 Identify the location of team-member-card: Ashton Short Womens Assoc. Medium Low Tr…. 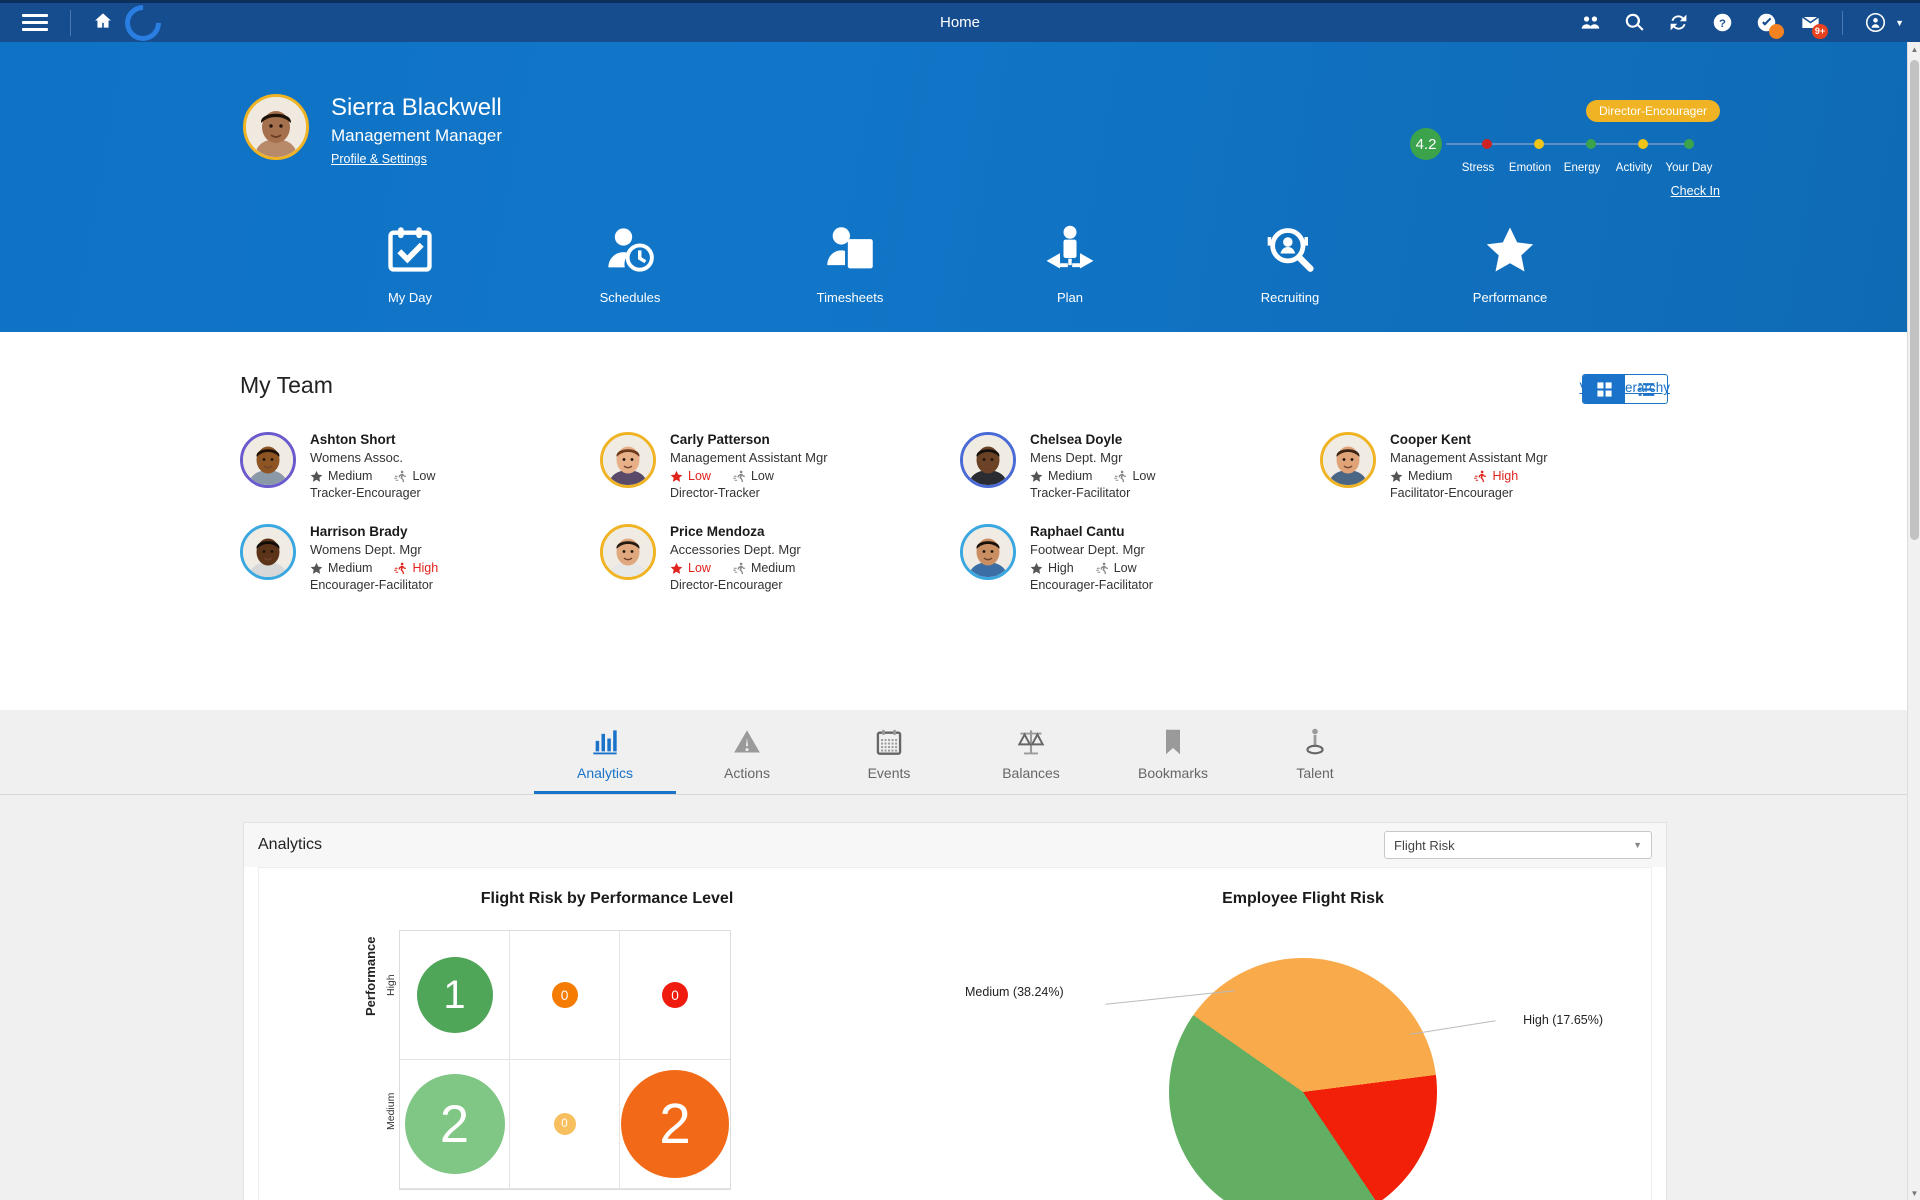
(420, 466).